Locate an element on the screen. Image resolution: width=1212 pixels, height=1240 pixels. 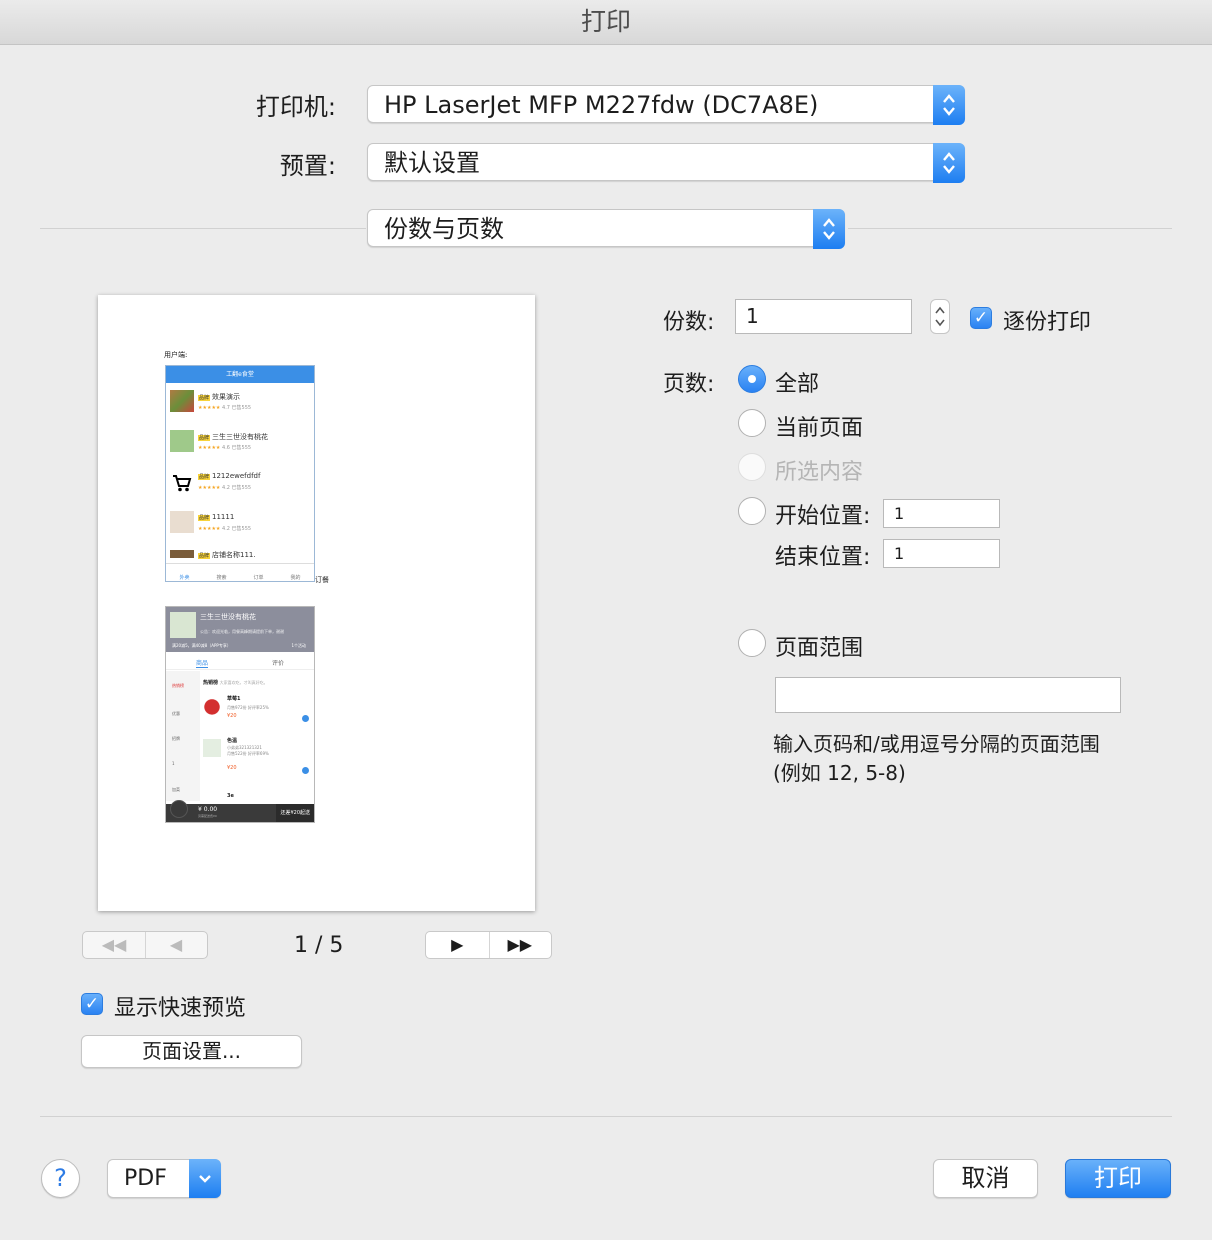
pages-current-radio is located at coordinates (752, 423).